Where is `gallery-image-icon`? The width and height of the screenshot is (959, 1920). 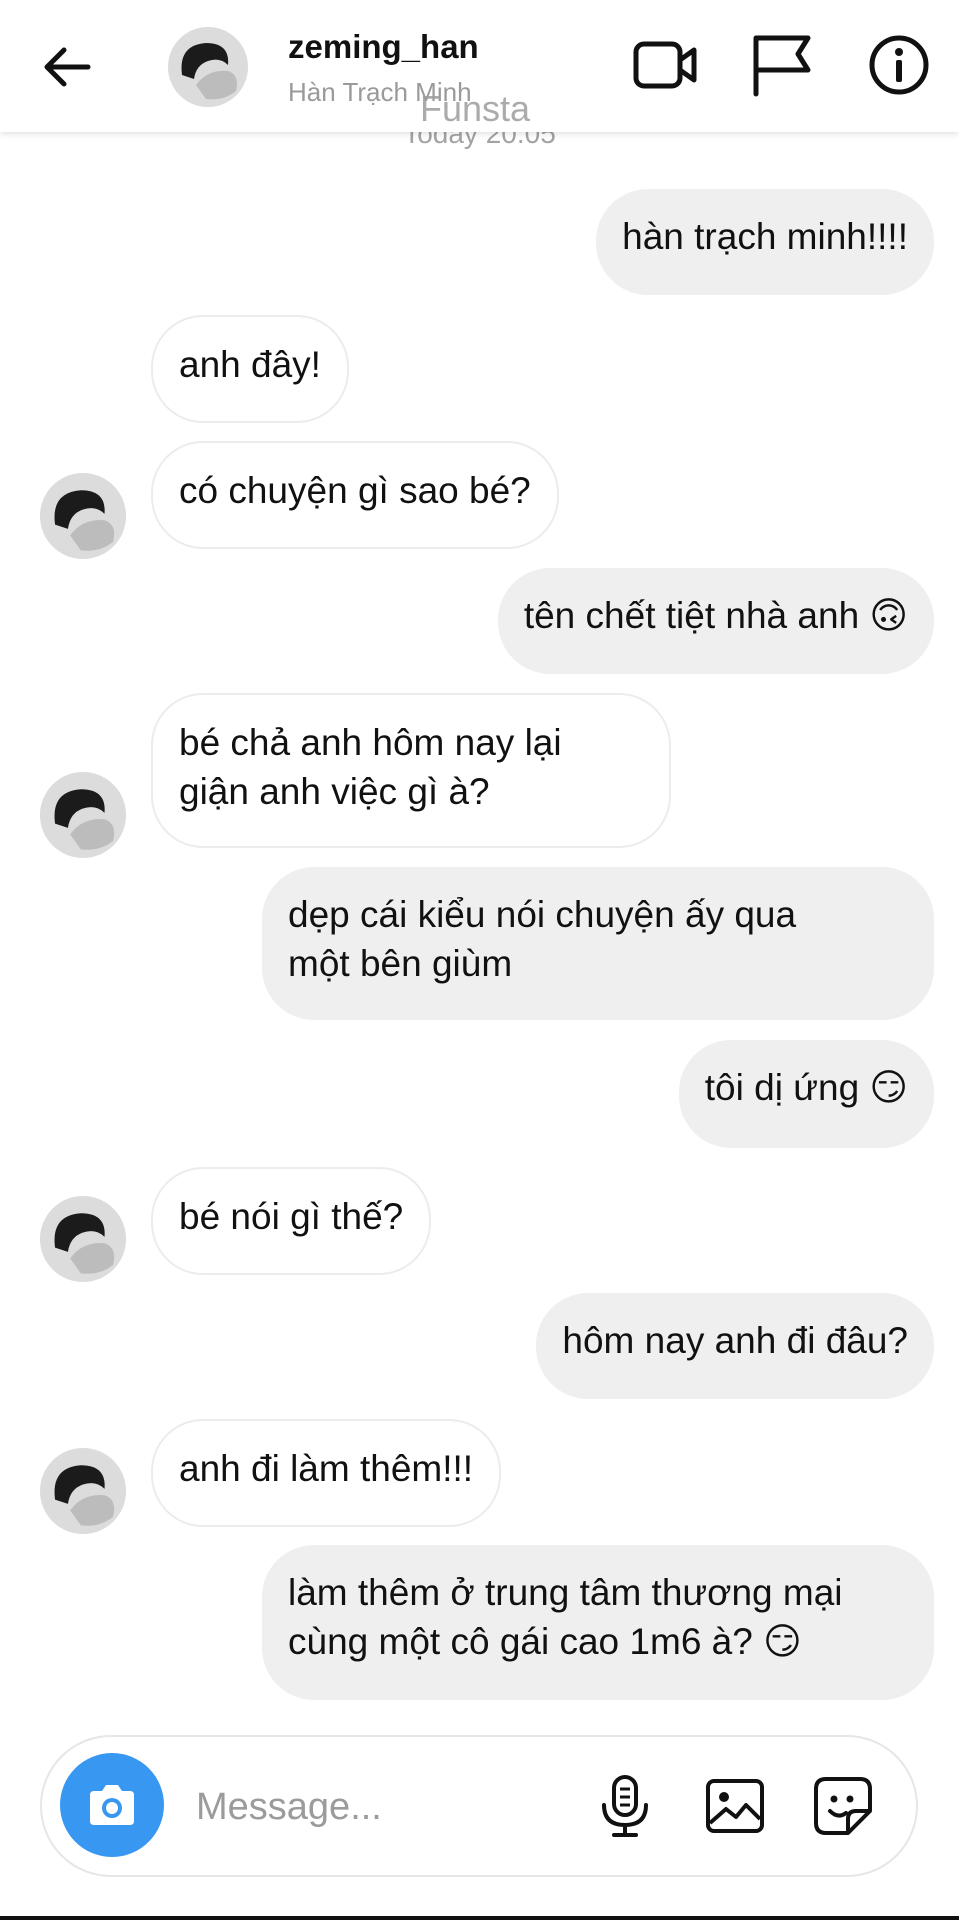 gallery-image-icon is located at coordinates (735, 1806).